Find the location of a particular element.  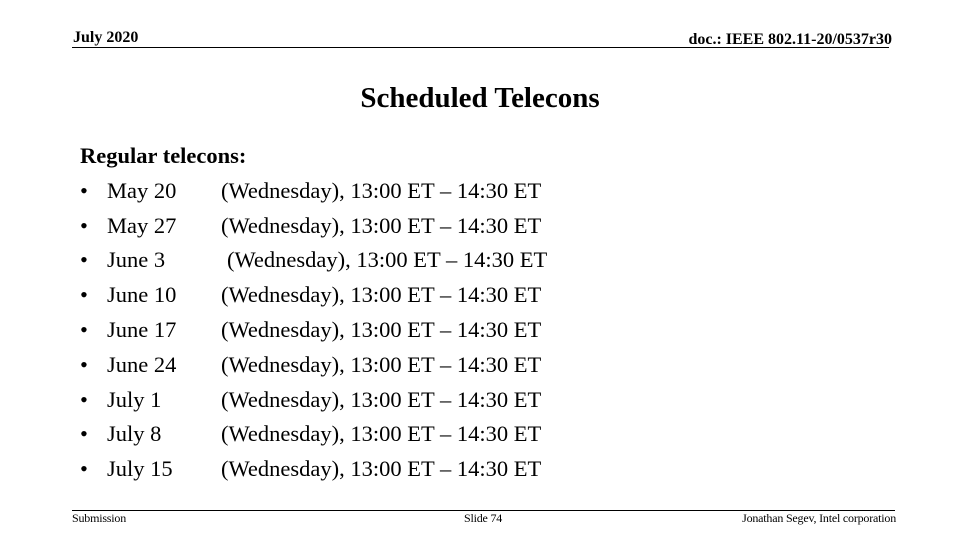

telecon-date: July 8 is located at coordinates (134, 434).